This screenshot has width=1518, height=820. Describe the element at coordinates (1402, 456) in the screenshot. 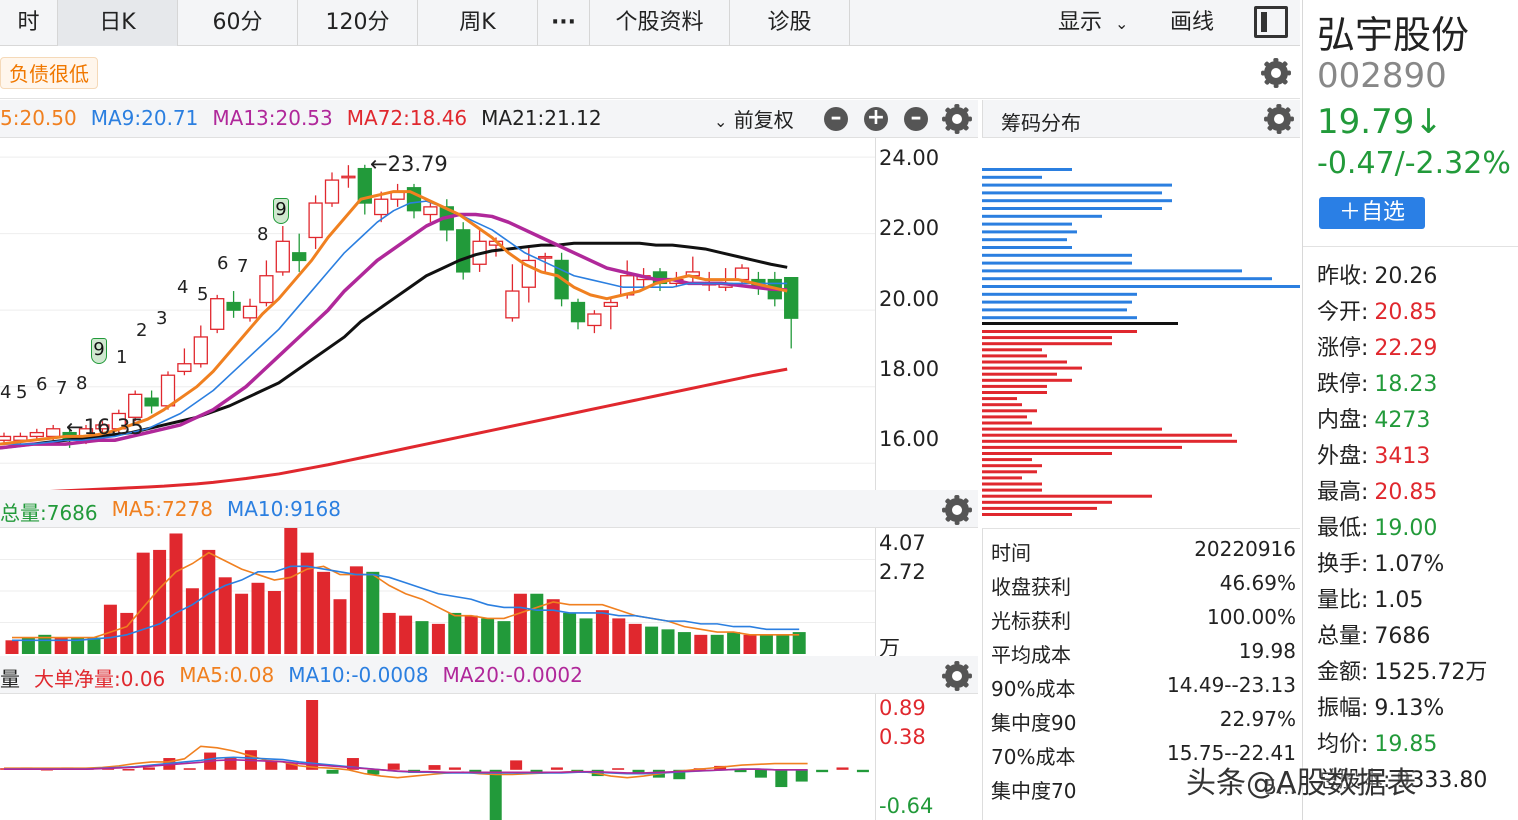

I see `stock-stat-value: 3413` at that location.